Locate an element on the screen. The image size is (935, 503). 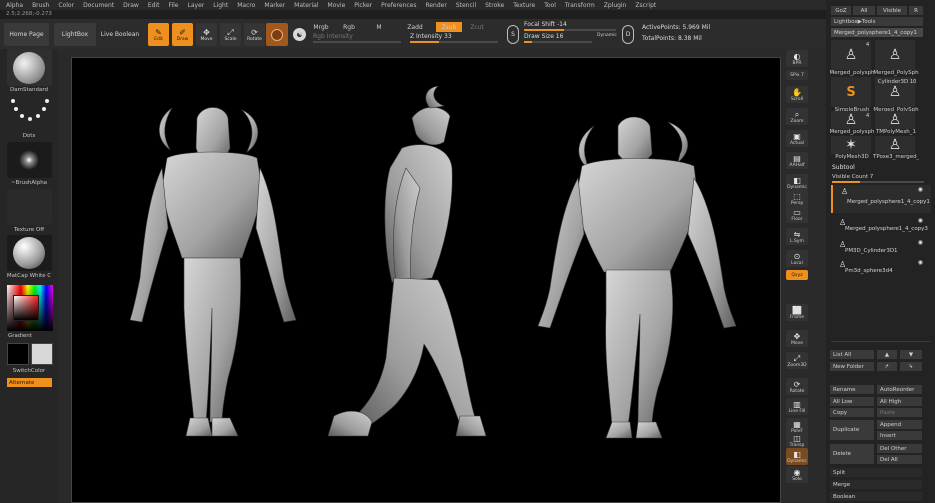
draw-button: ✐ Draw is located at coordinates (182, 34).